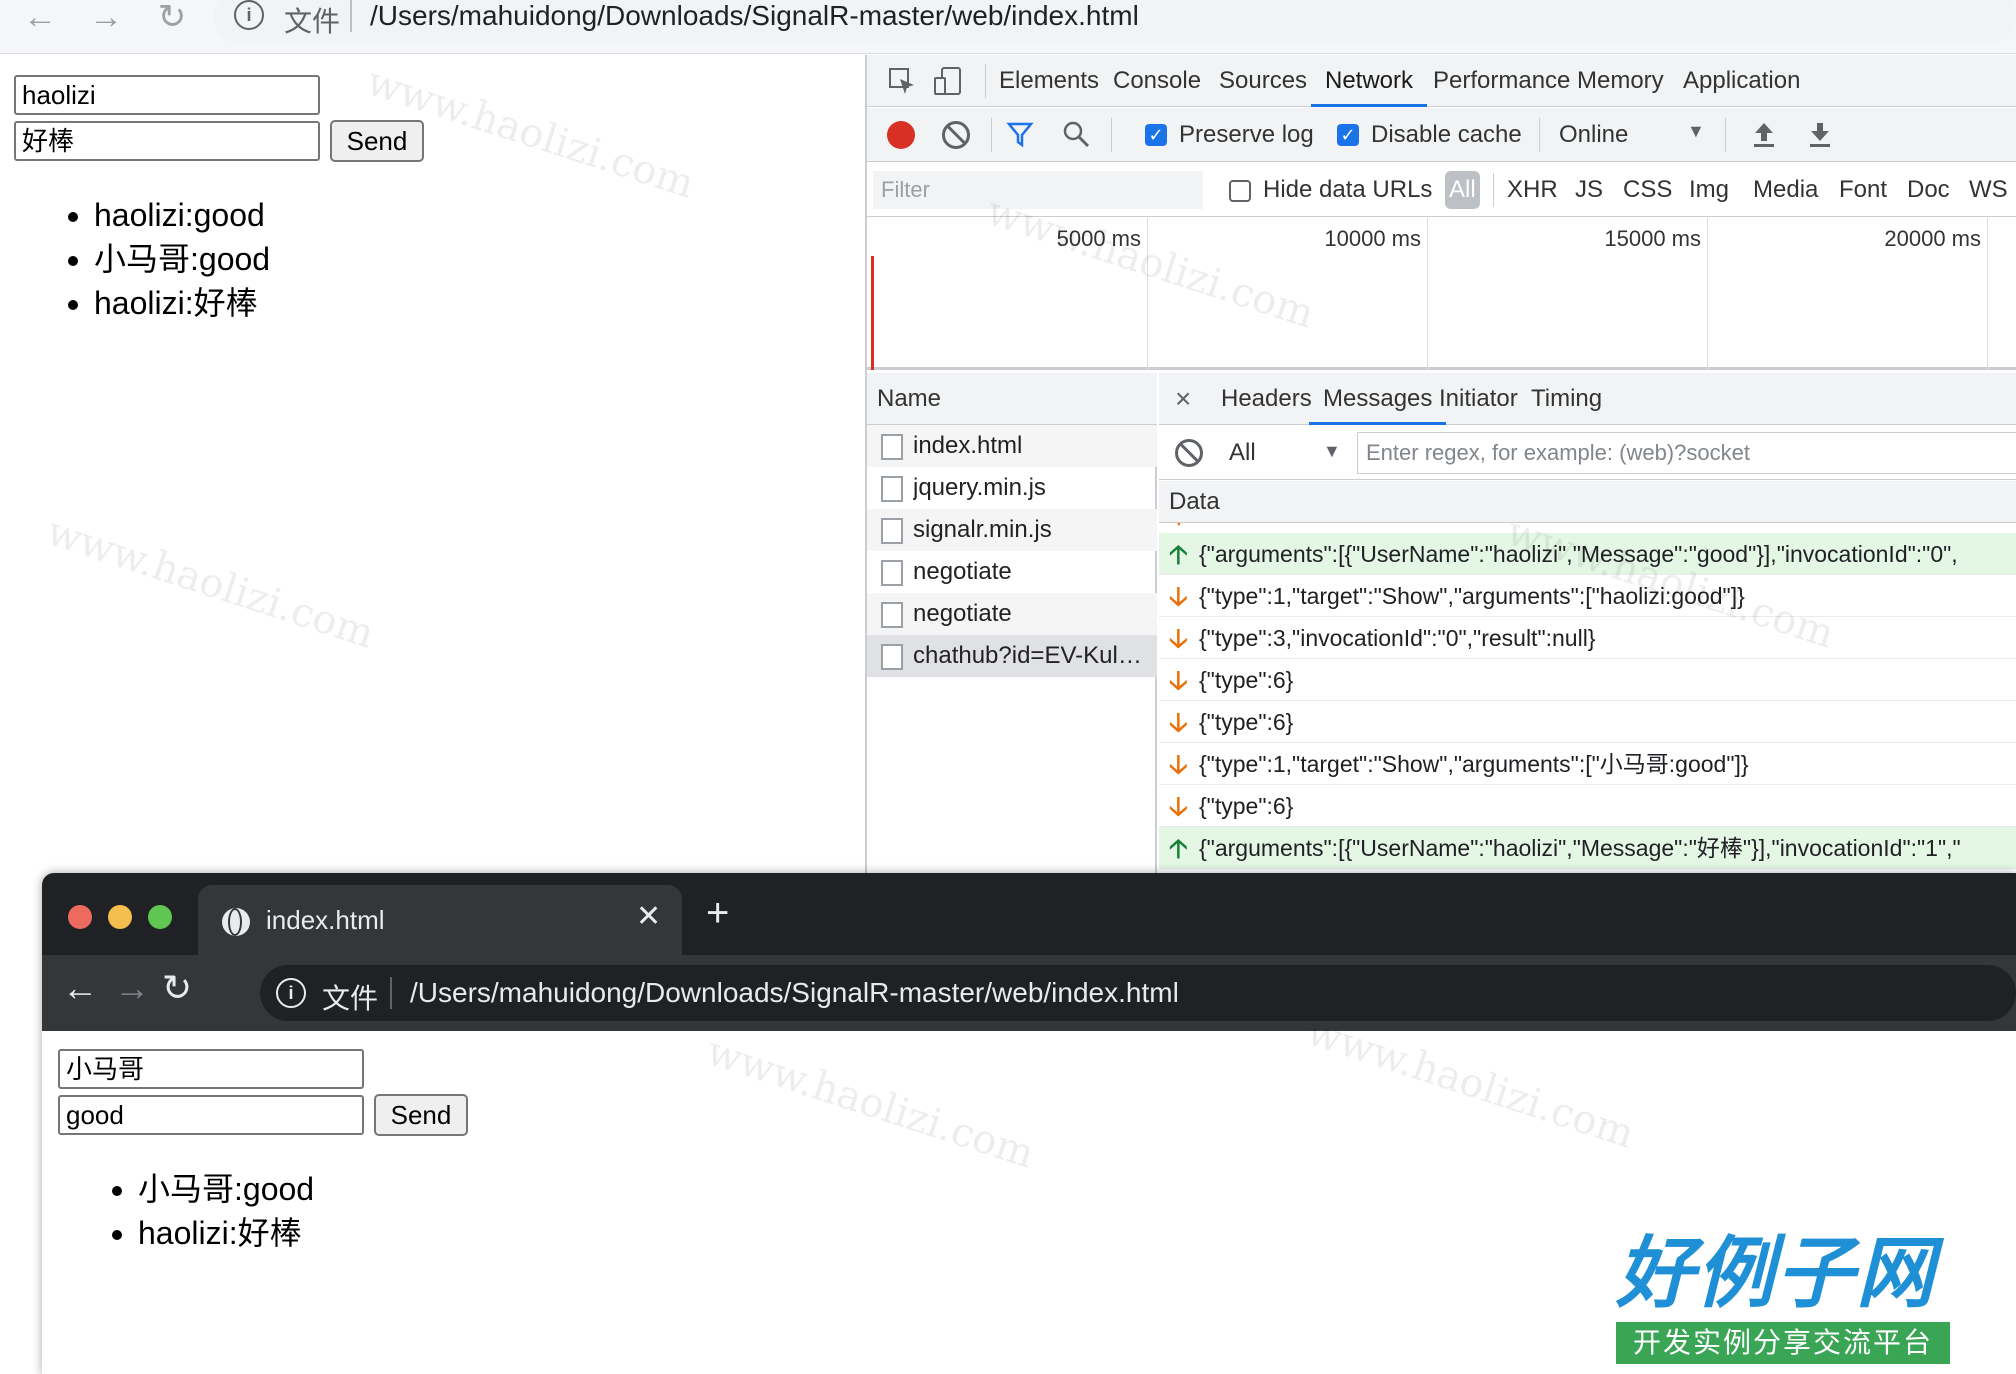  Describe the element at coordinates (1532, 190) in the screenshot. I see `type-filter-xhr: XHR` at that location.